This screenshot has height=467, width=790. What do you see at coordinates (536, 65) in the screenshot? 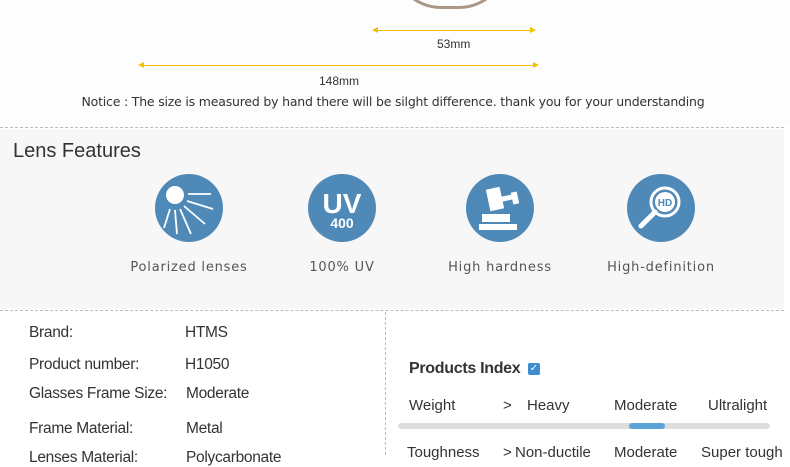
I see `total-width-arrow-right` at bounding box center [536, 65].